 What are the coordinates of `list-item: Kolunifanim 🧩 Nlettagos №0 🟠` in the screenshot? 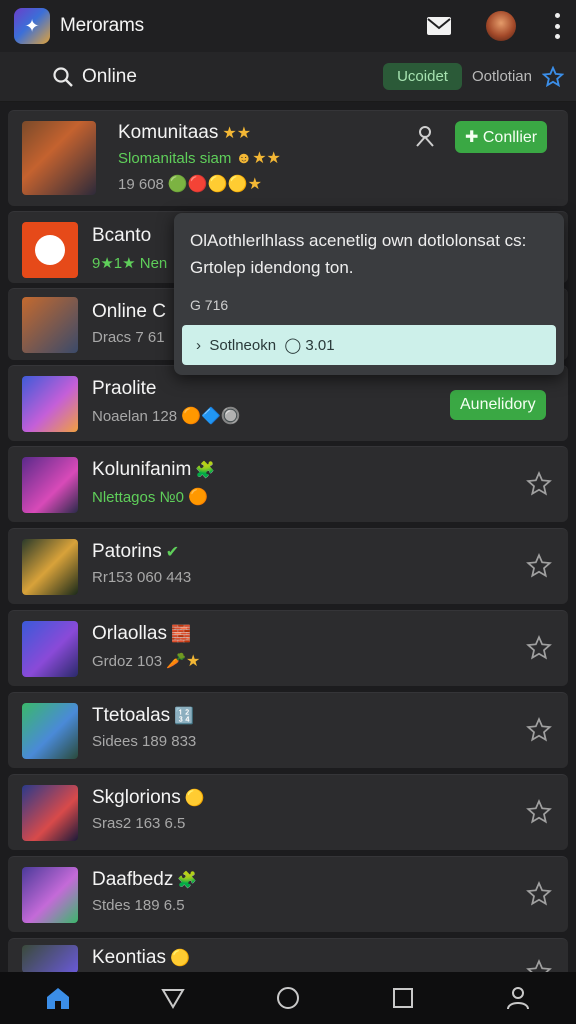 It's located at (288, 484).